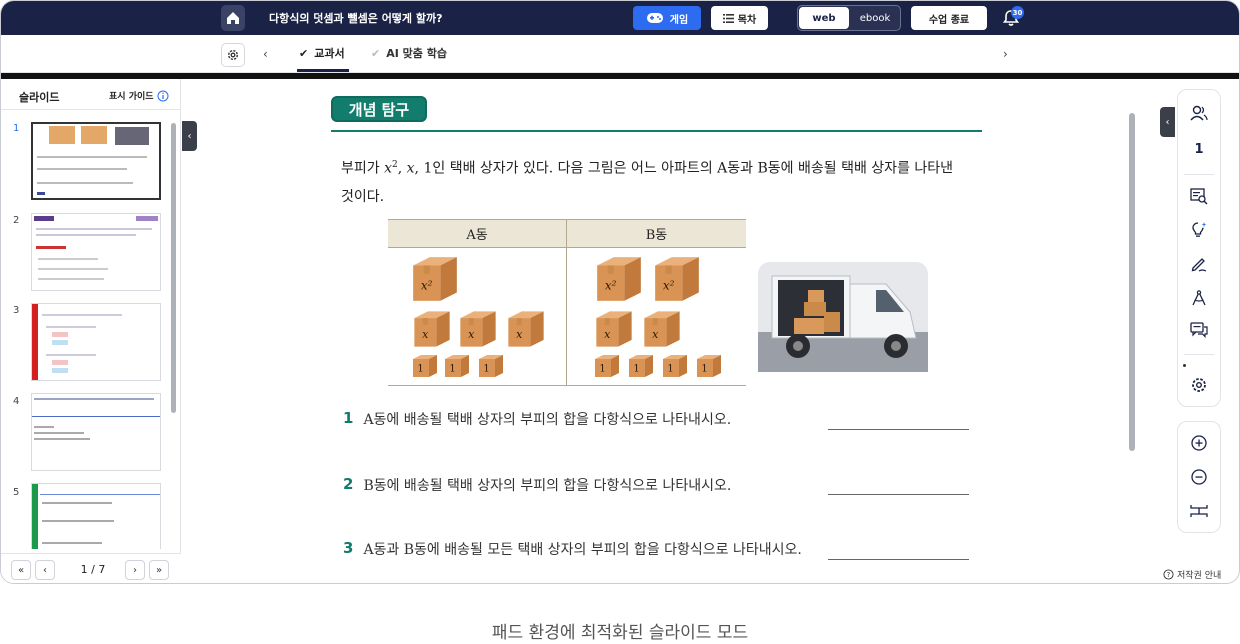  I want to click on active-tab-indicator, so click(323, 70).